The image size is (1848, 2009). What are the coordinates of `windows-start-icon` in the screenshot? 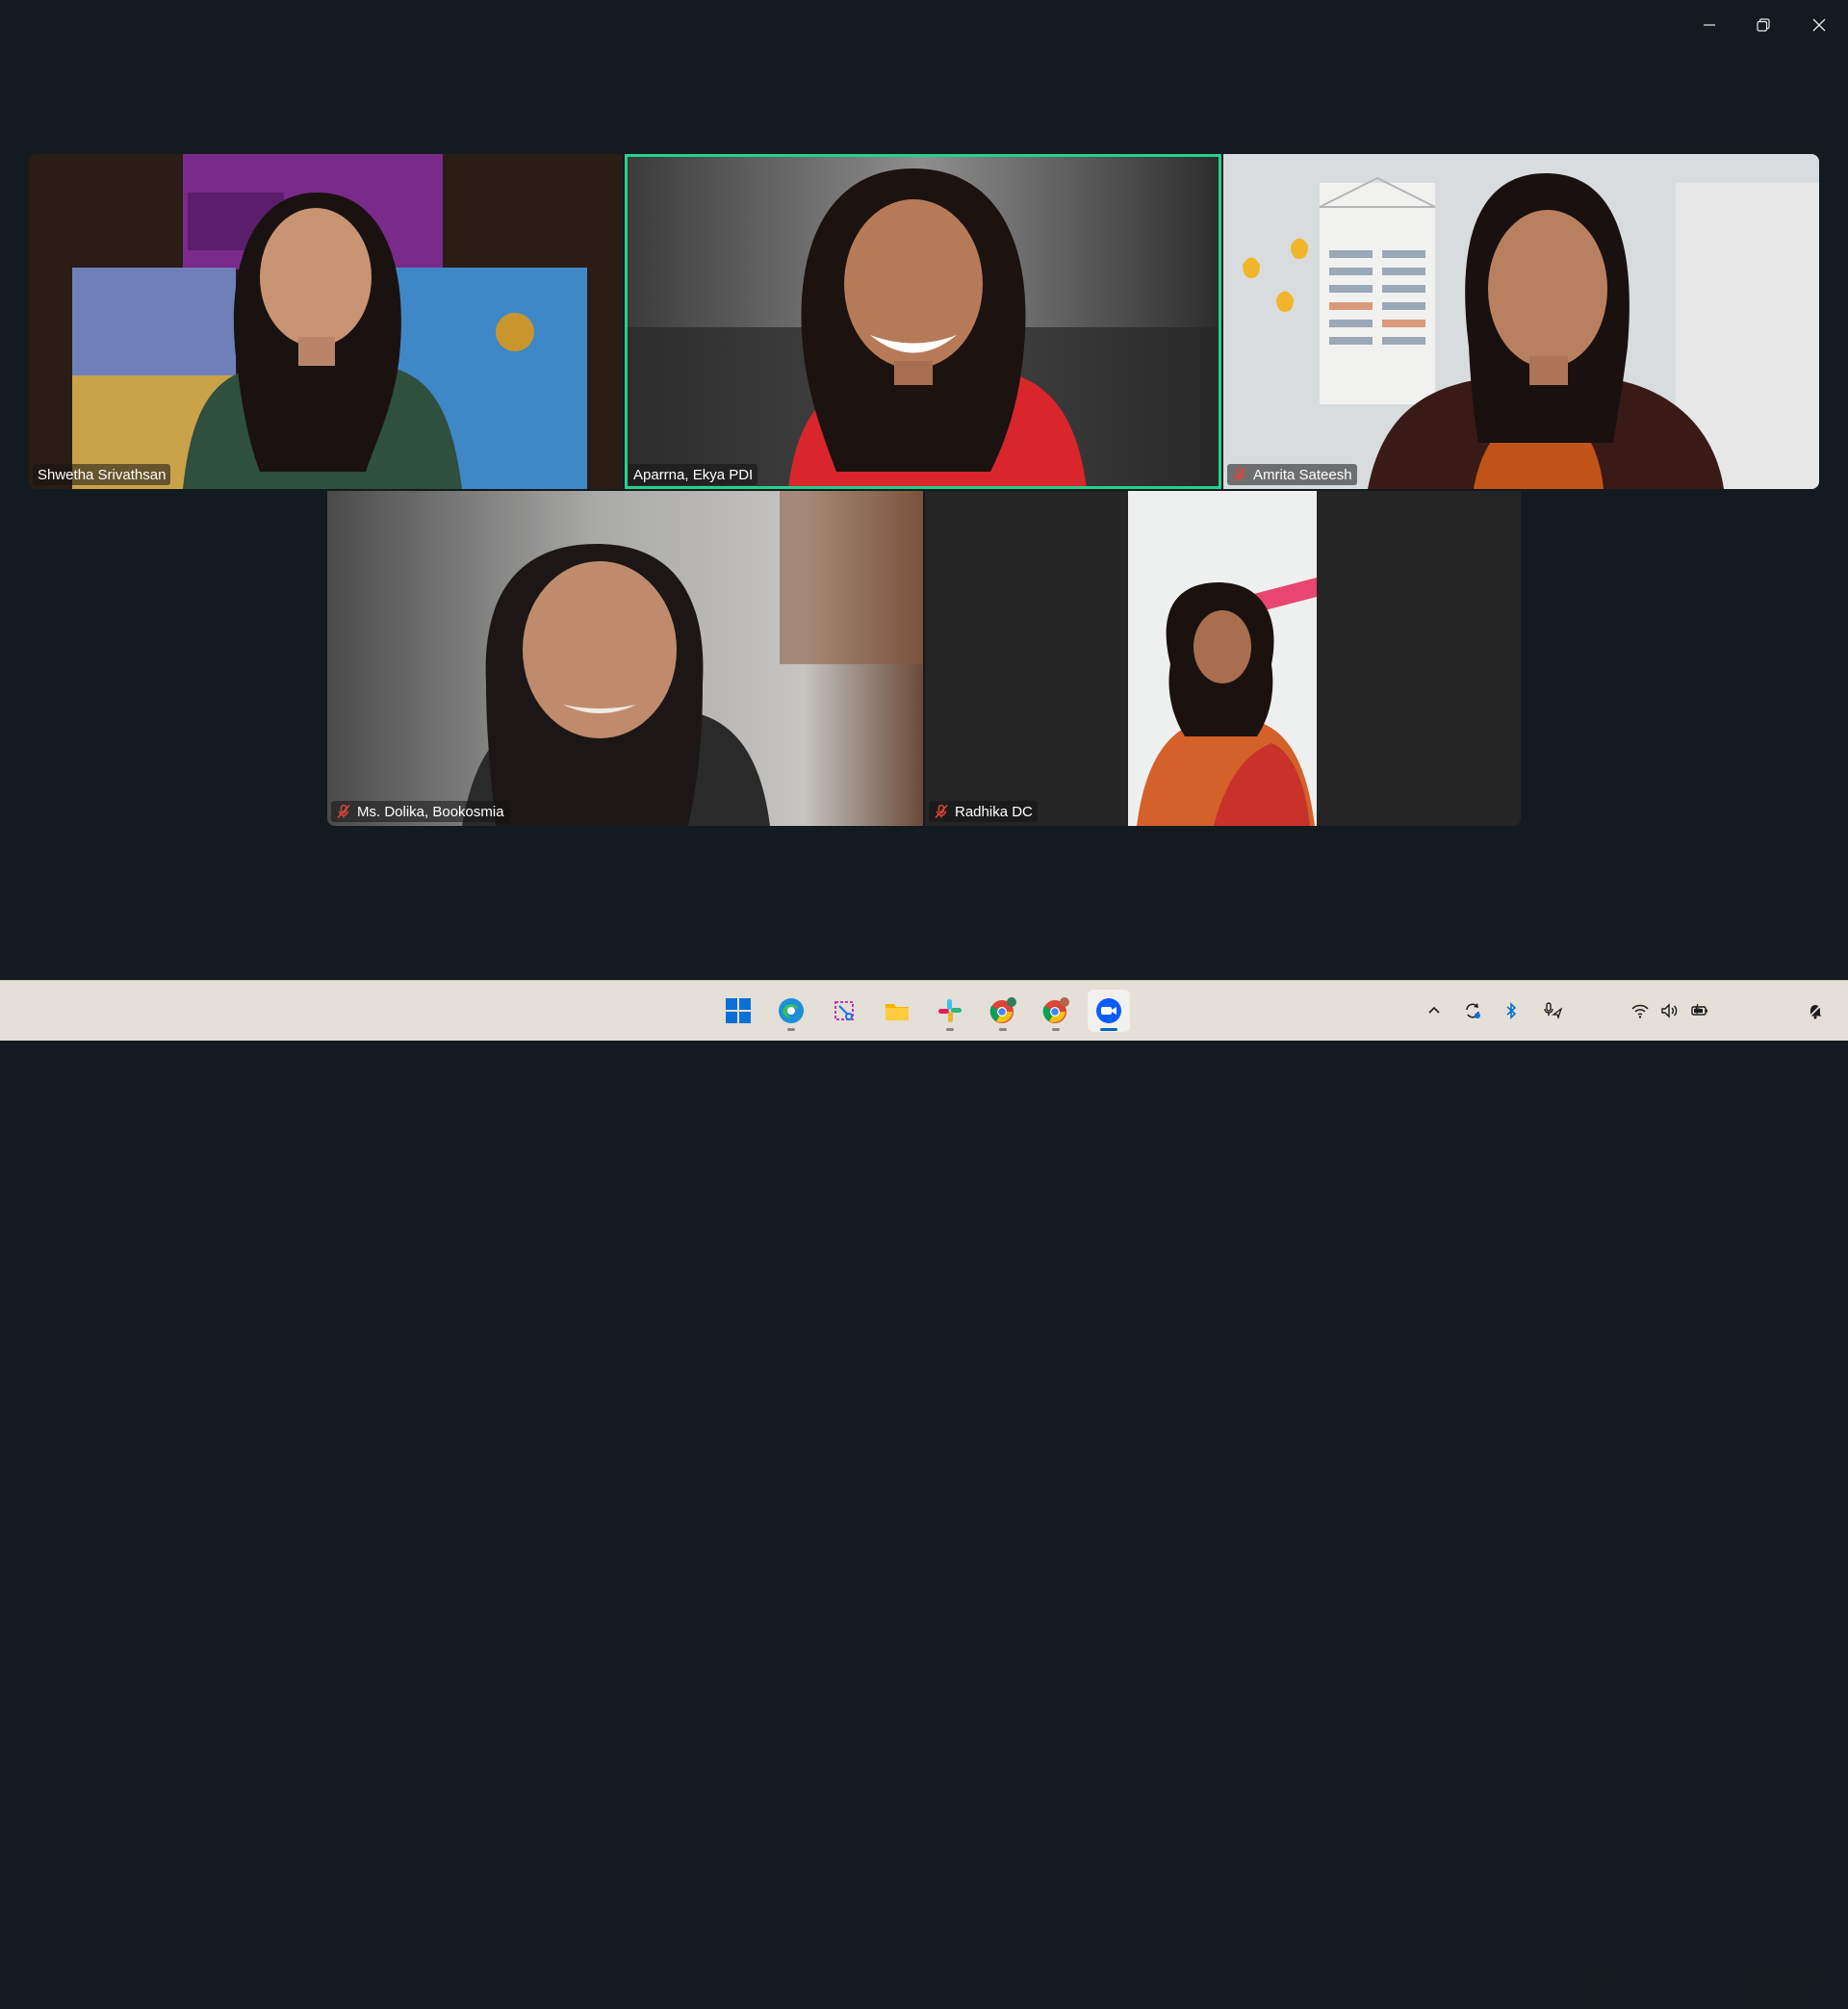 It's located at (738, 1010).